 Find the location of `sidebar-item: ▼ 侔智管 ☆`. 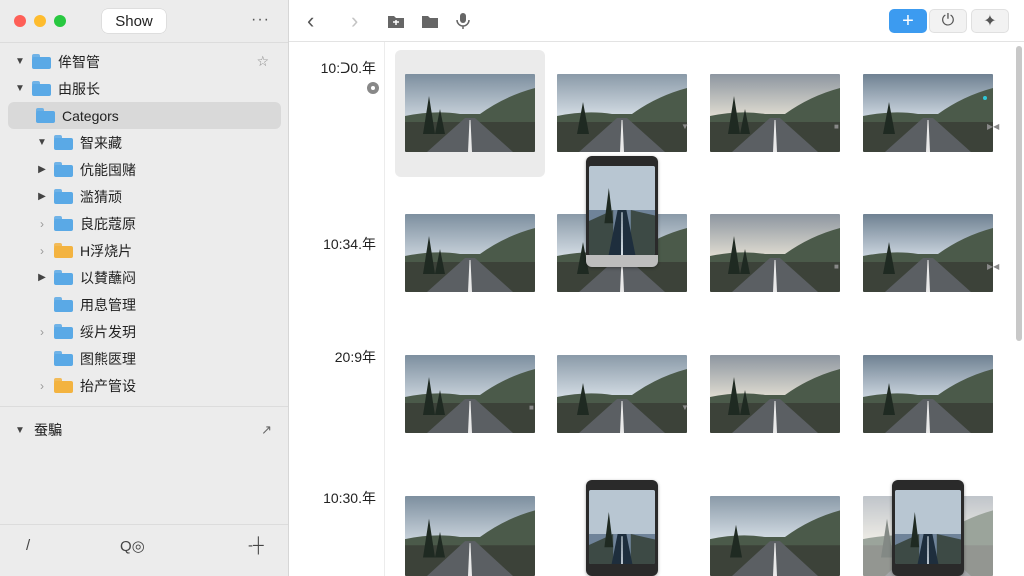

sidebar-item: ▼ 侔智管 ☆ is located at coordinates (144, 61).